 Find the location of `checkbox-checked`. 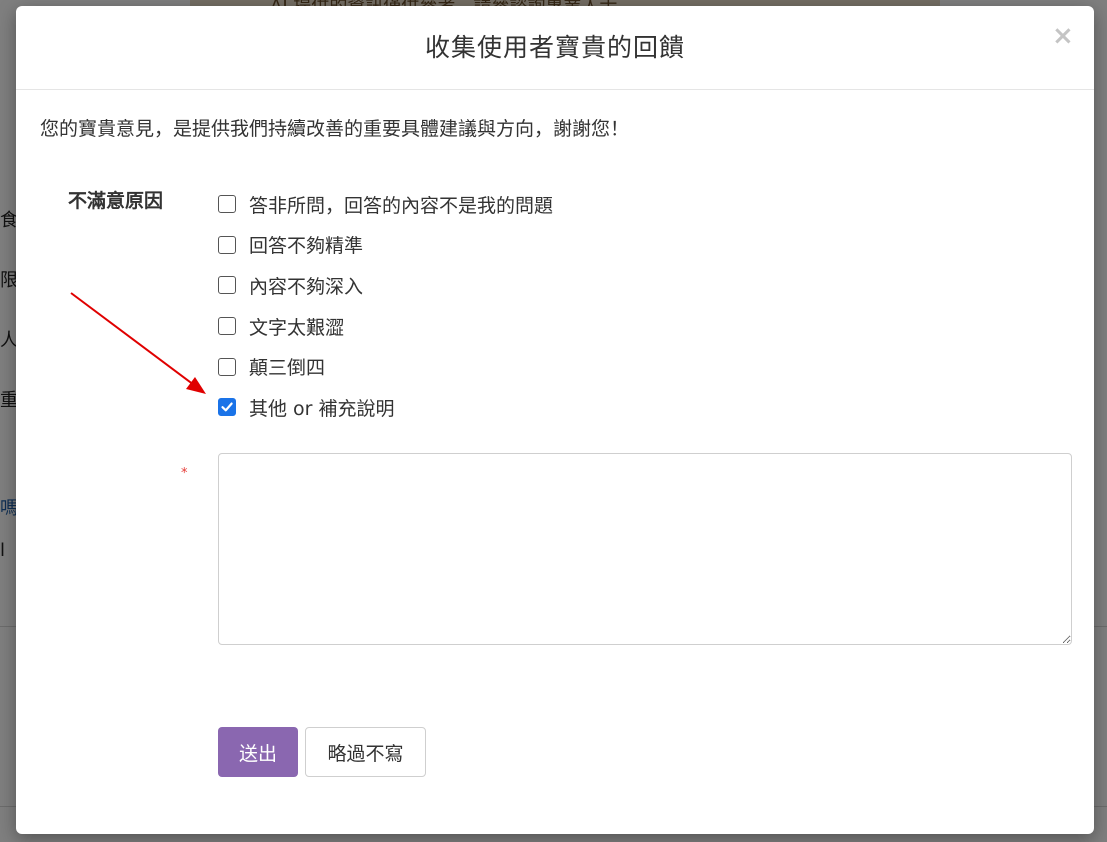

checkbox-checked is located at coordinates (227, 407).